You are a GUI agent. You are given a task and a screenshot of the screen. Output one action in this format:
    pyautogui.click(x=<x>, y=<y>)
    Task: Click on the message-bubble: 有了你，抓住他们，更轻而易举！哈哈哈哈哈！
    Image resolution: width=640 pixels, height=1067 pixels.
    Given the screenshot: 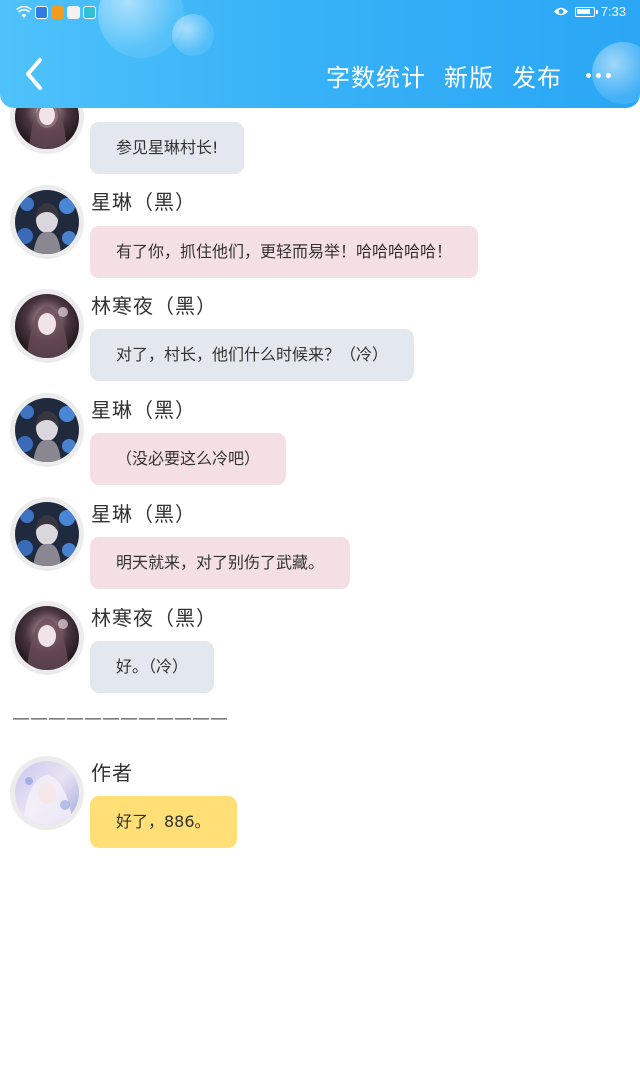 What is the action you would take?
    pyautogui.click(x=284, y=252)
    